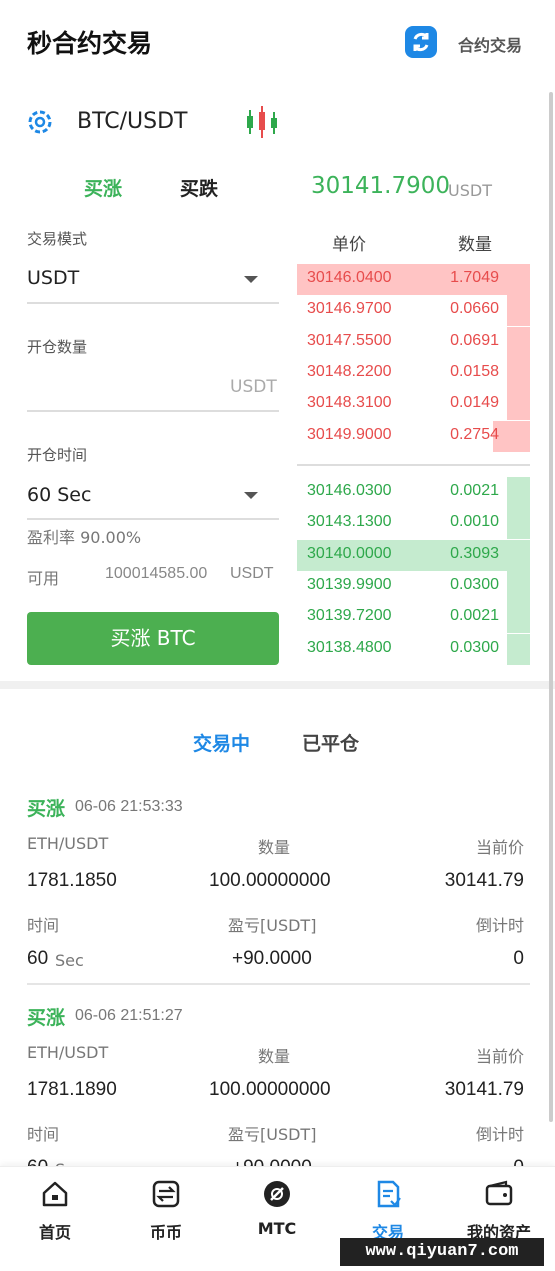 This screenshot has width=555, height=1271. I want to click on tab-buy-down: 买跌, so click(199, 187).